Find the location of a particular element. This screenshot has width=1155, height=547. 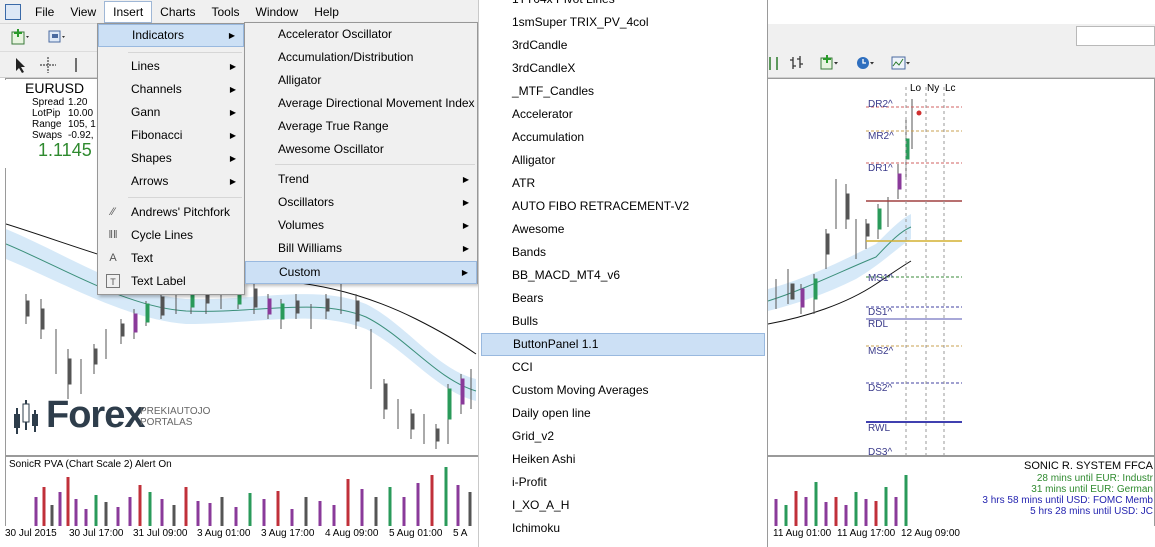

menu-charts: Charts is located at coordinates (177, 12).